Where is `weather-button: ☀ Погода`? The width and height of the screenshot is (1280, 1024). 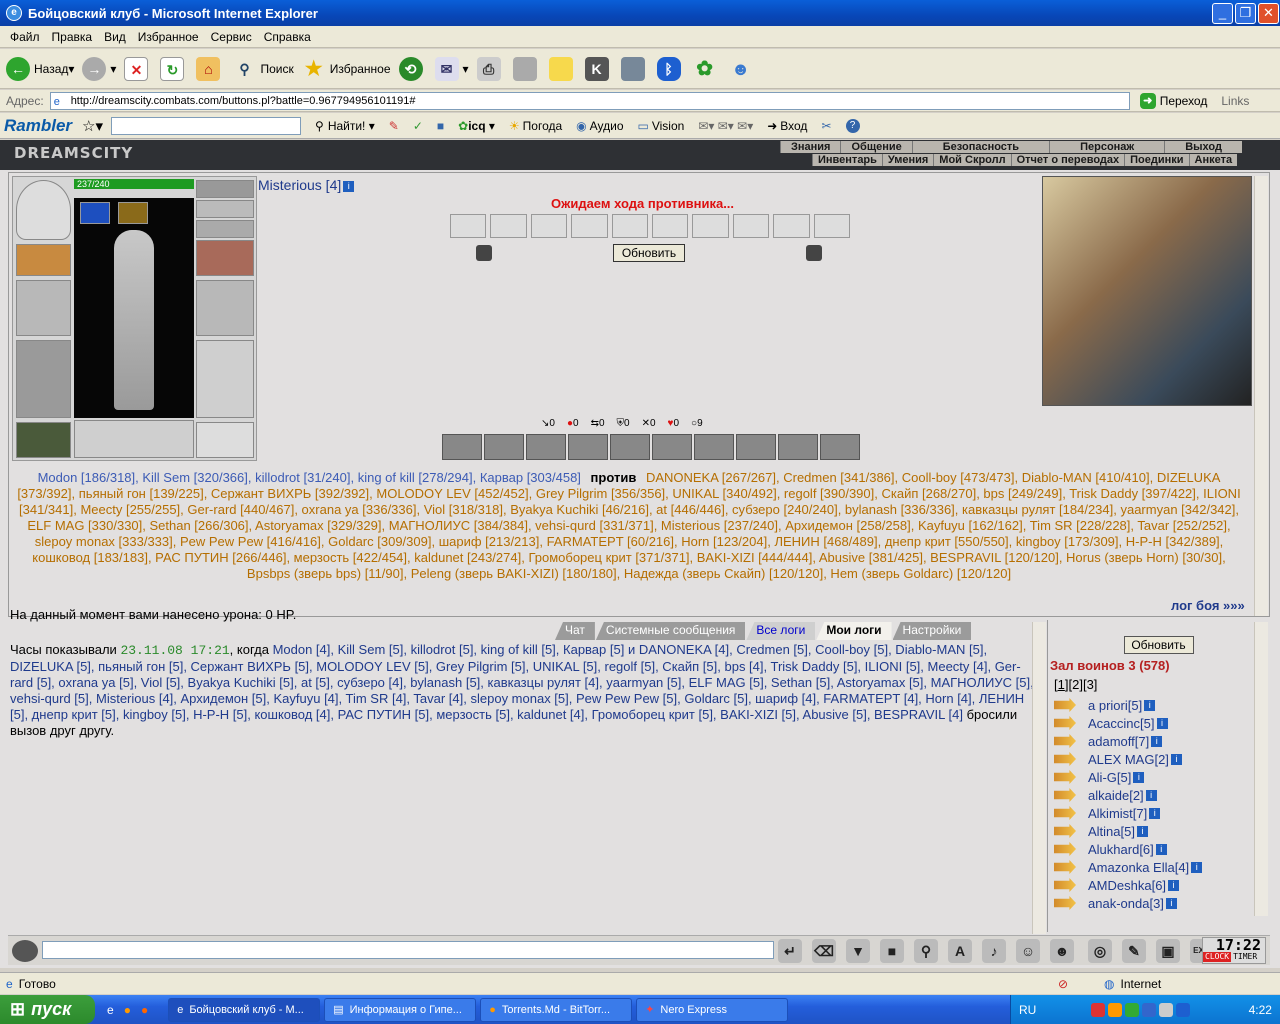 weather-button: ☀ Погода is located at coordinates (535, 126).